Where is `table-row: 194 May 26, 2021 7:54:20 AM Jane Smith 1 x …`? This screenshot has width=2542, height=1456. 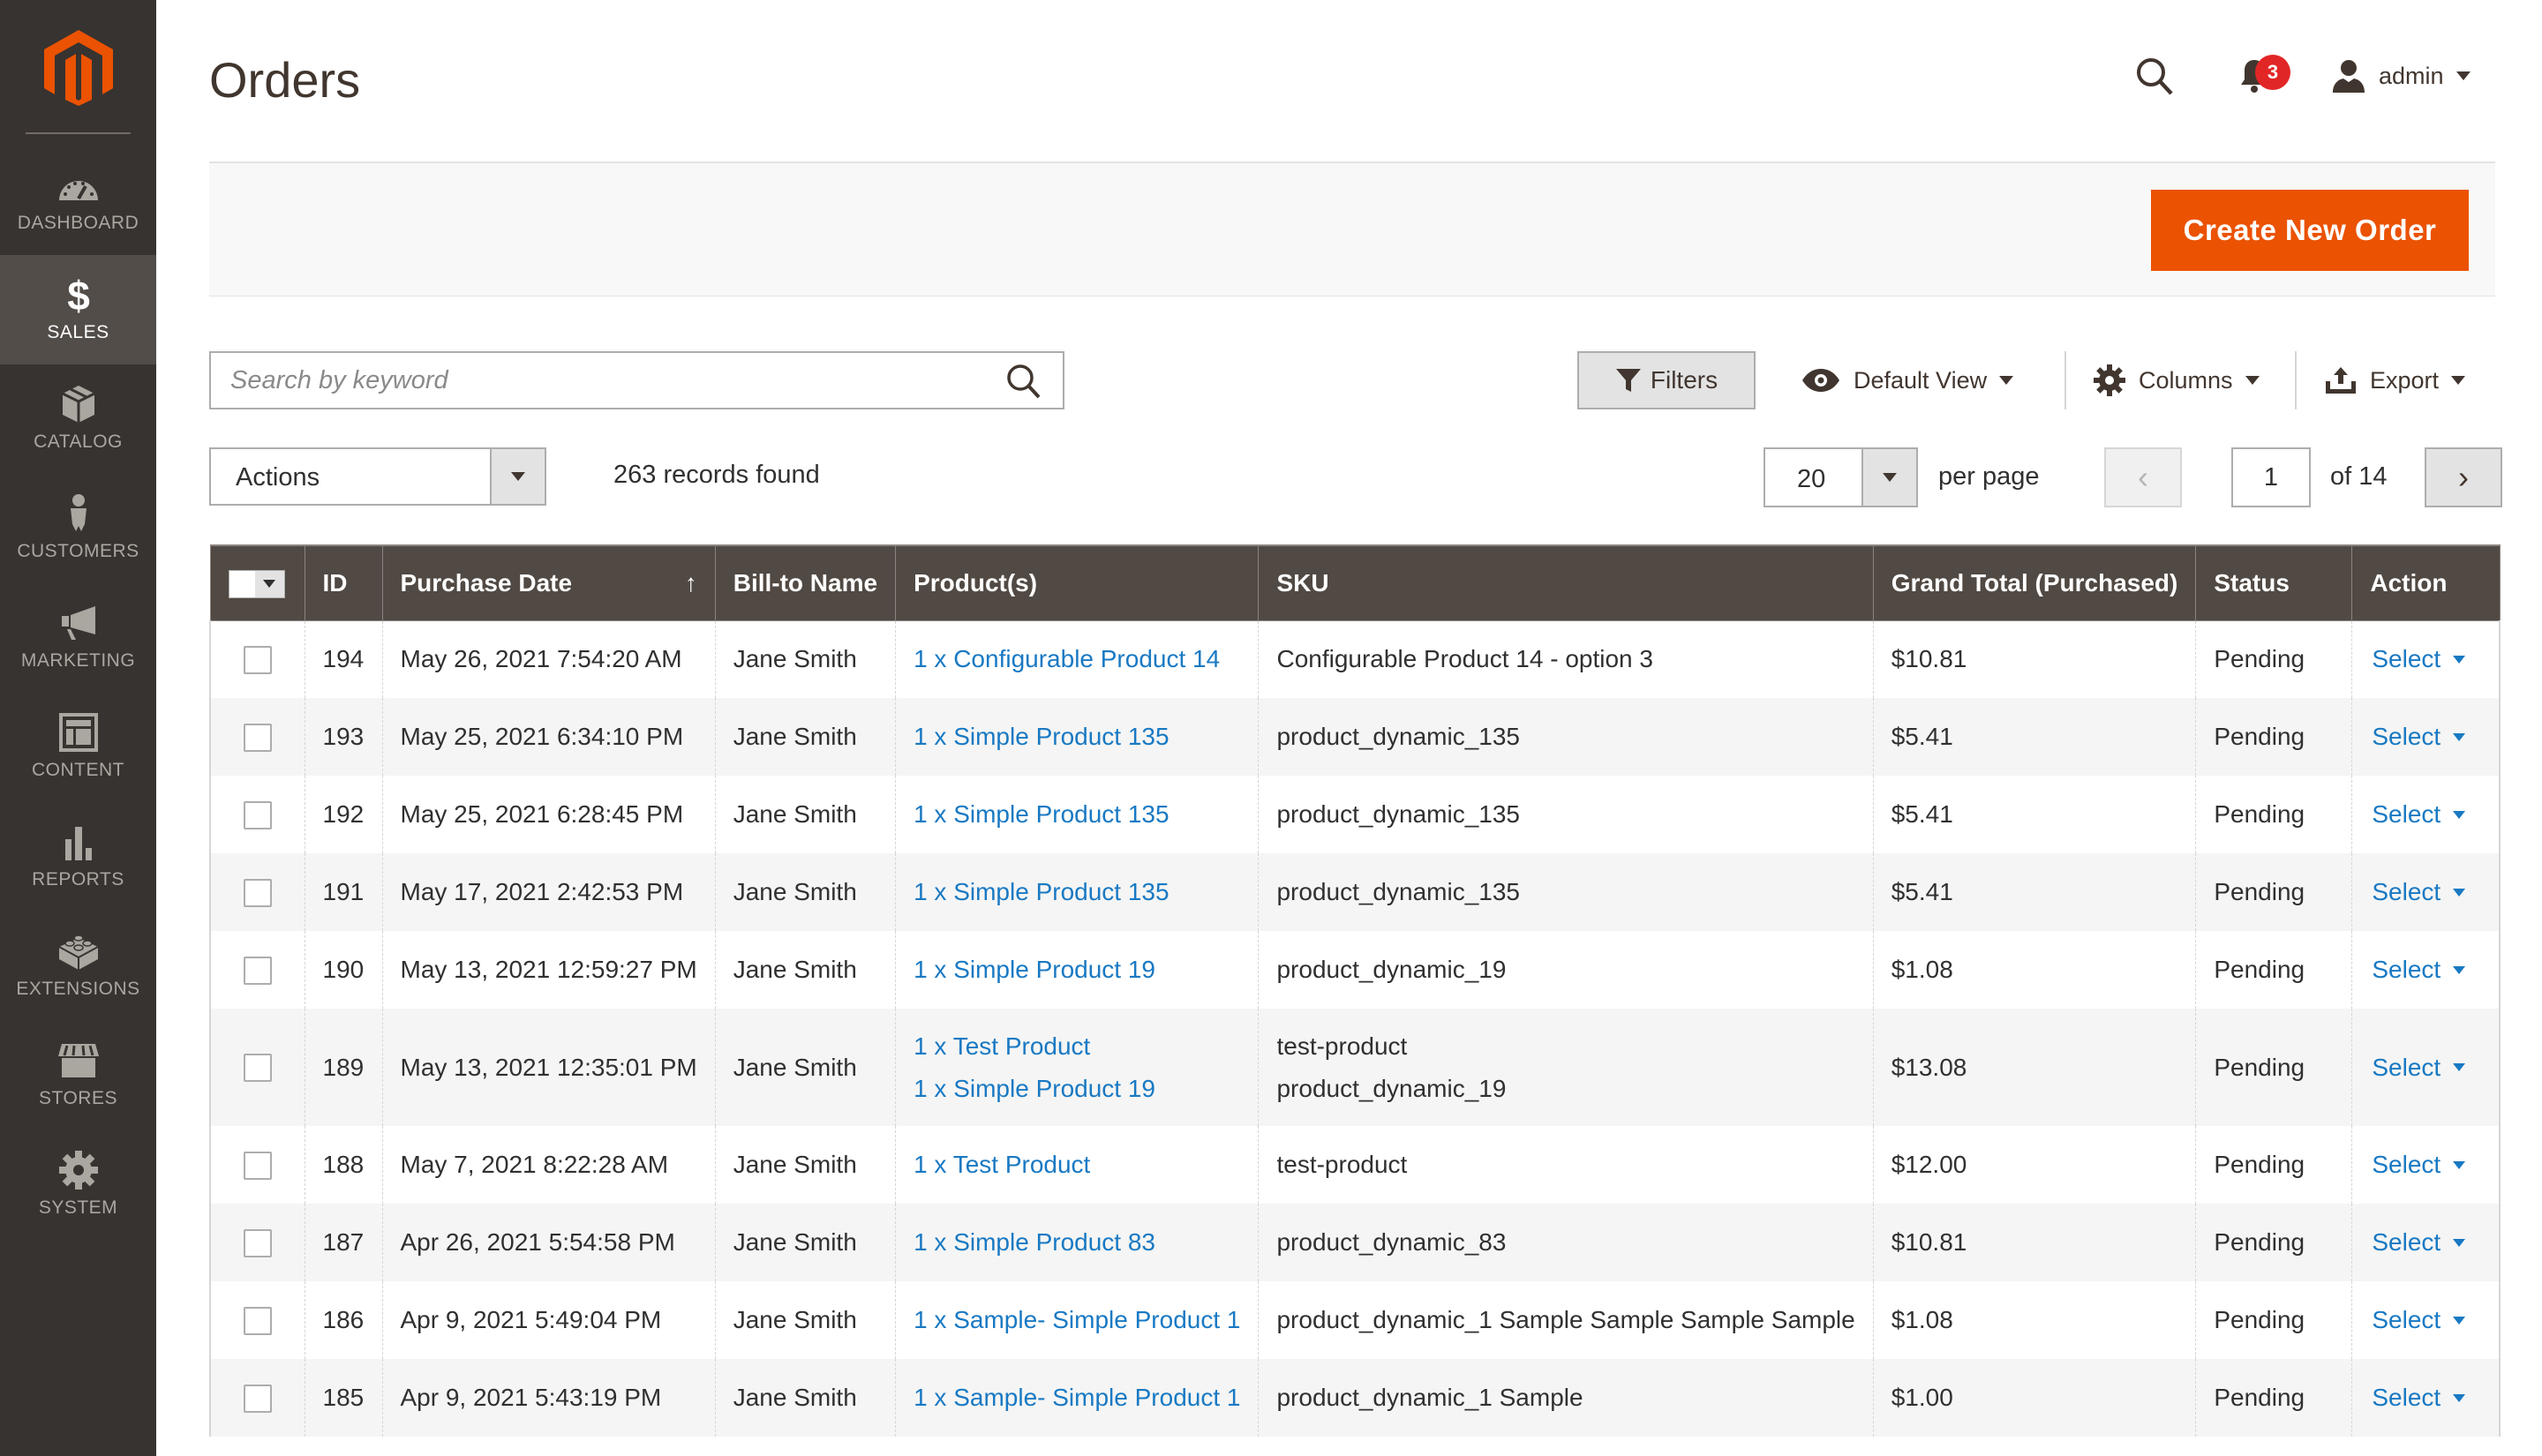
table-row: 194 May 26, 2021 7:54:20 AM Jane Smith 1 x … is located at coordinates (1355, 659).